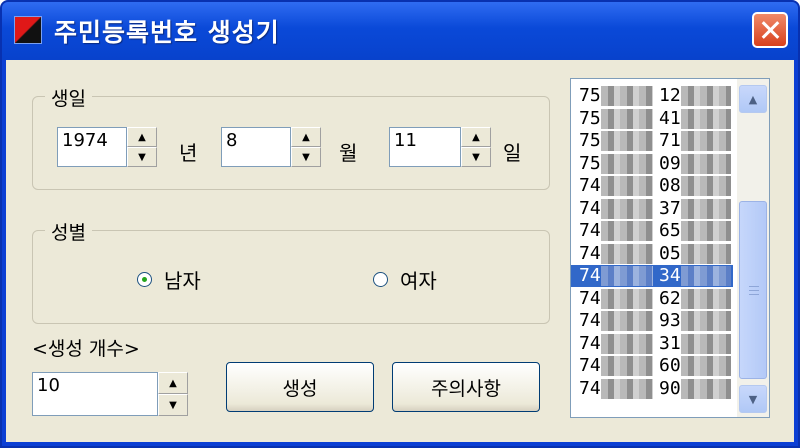 This screenshot has height=448, width=800. I want to click on generate-button: 생성, so click(300, 387).